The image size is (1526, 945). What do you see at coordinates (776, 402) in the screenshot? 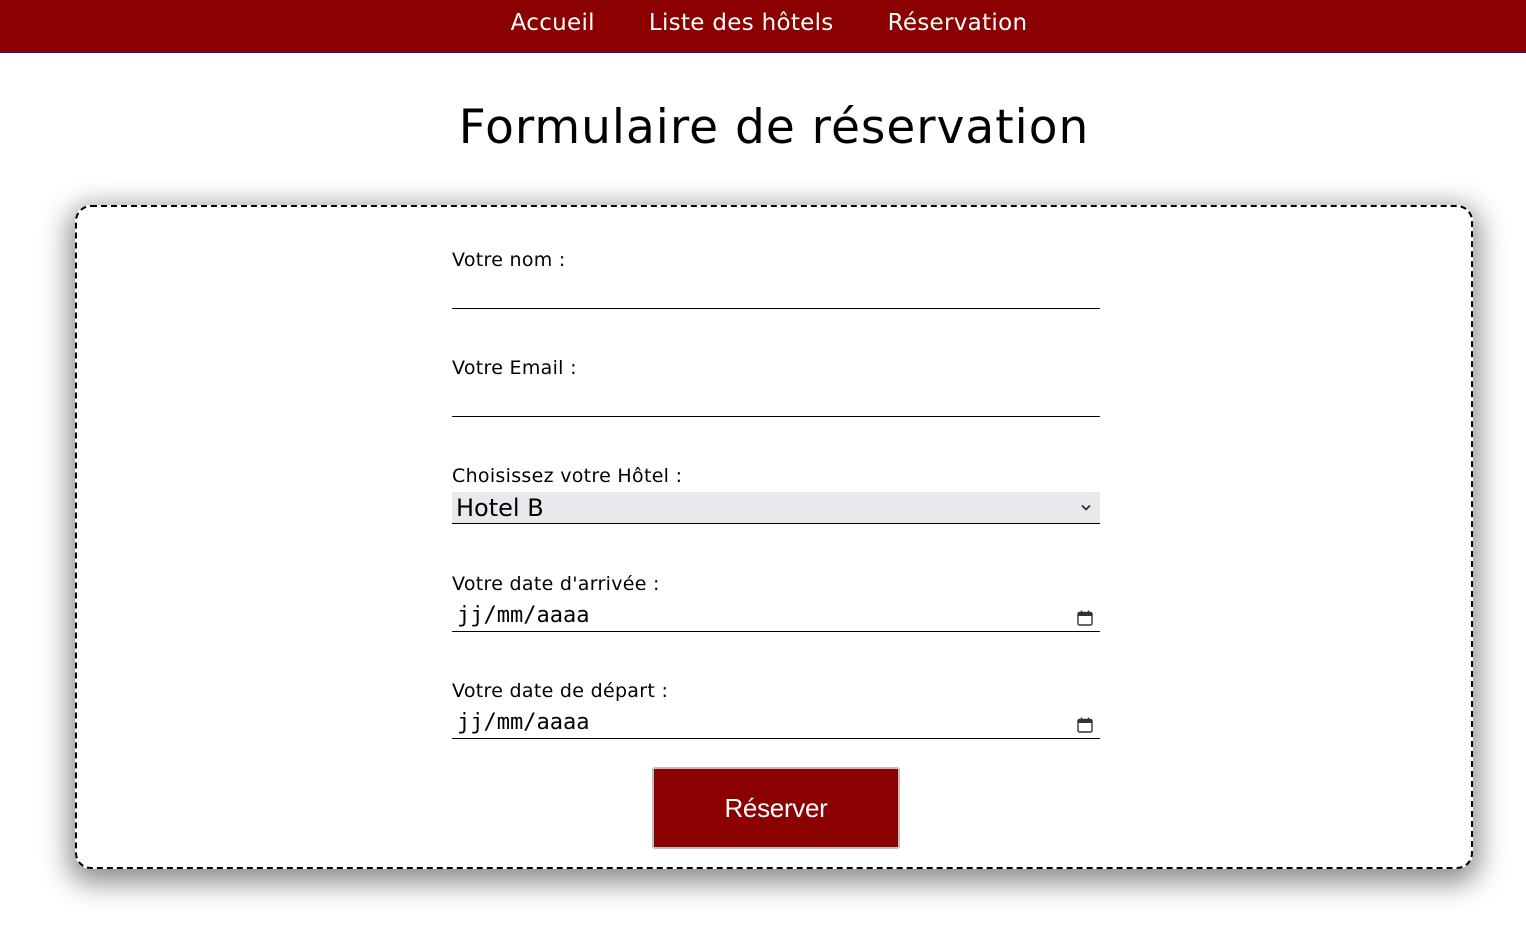
I see `email-input` at bounding box center [776, 402].